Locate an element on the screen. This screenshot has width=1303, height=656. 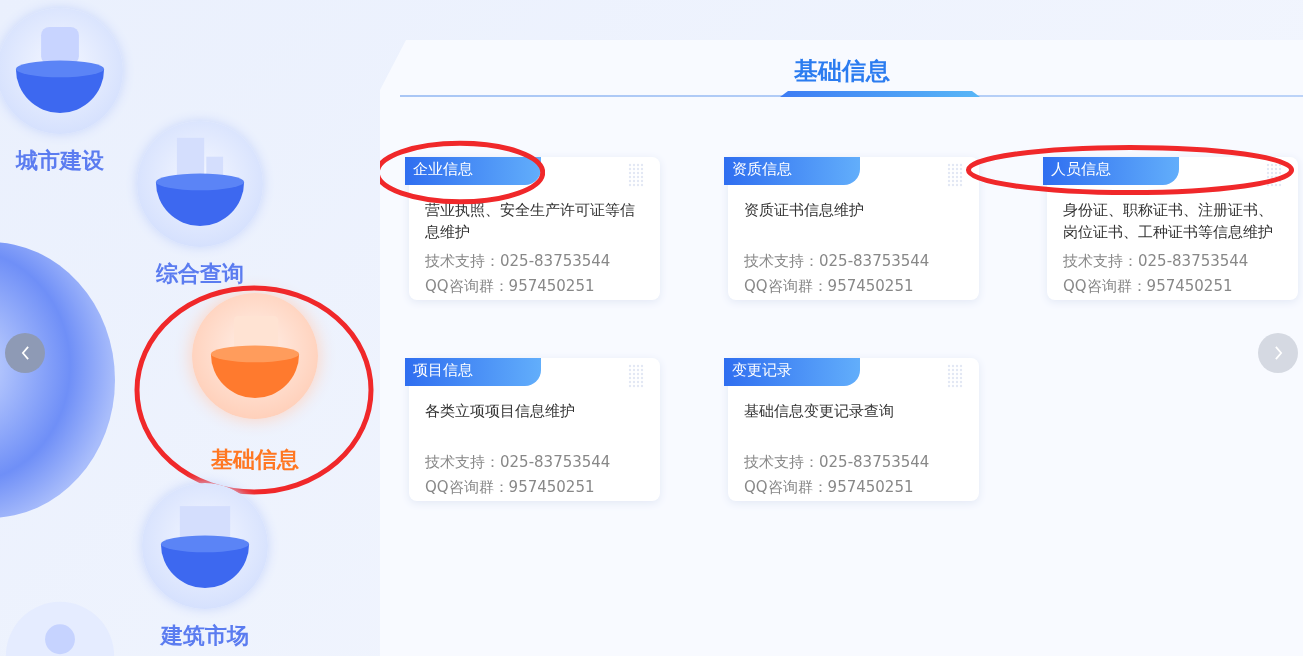
menu-node-label: 建筑市场 is located at coordinates (205, 636).